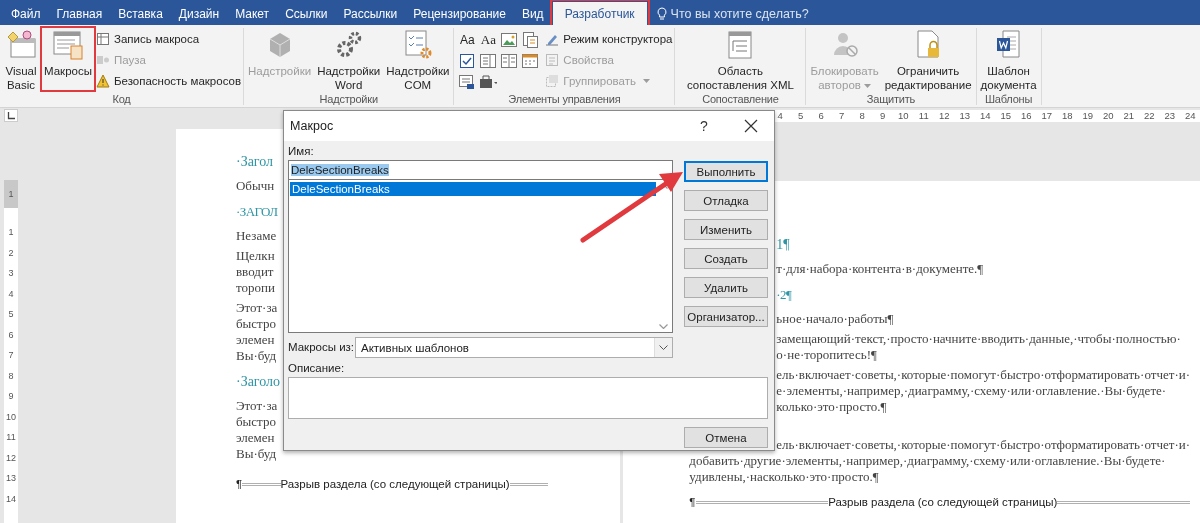 This screenshot has width=1200, height=523. Describe the element at coordinates (784, 295) in the screenshot. I see `heading-text: ·2¶` at that location.